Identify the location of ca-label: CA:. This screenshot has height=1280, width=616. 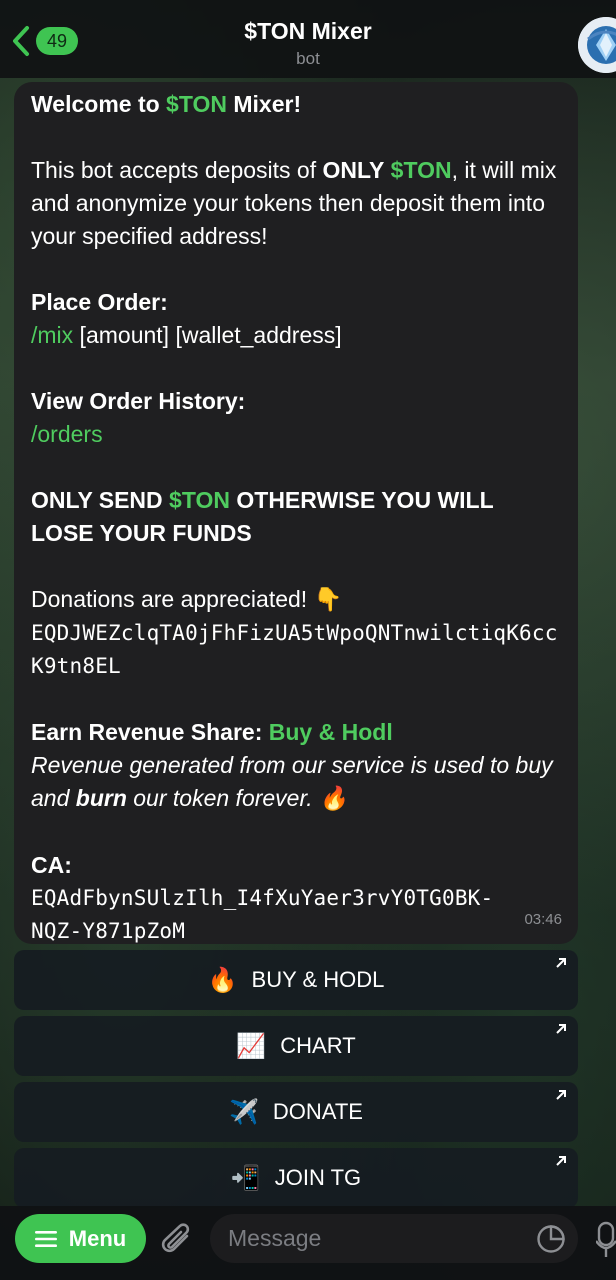
(51, 865).